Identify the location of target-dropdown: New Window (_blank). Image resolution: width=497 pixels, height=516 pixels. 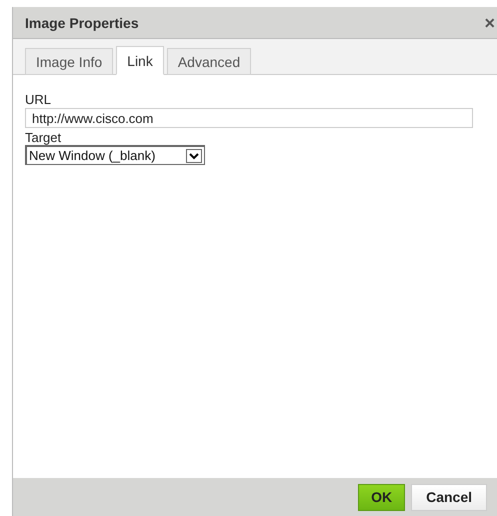
(115, 155).